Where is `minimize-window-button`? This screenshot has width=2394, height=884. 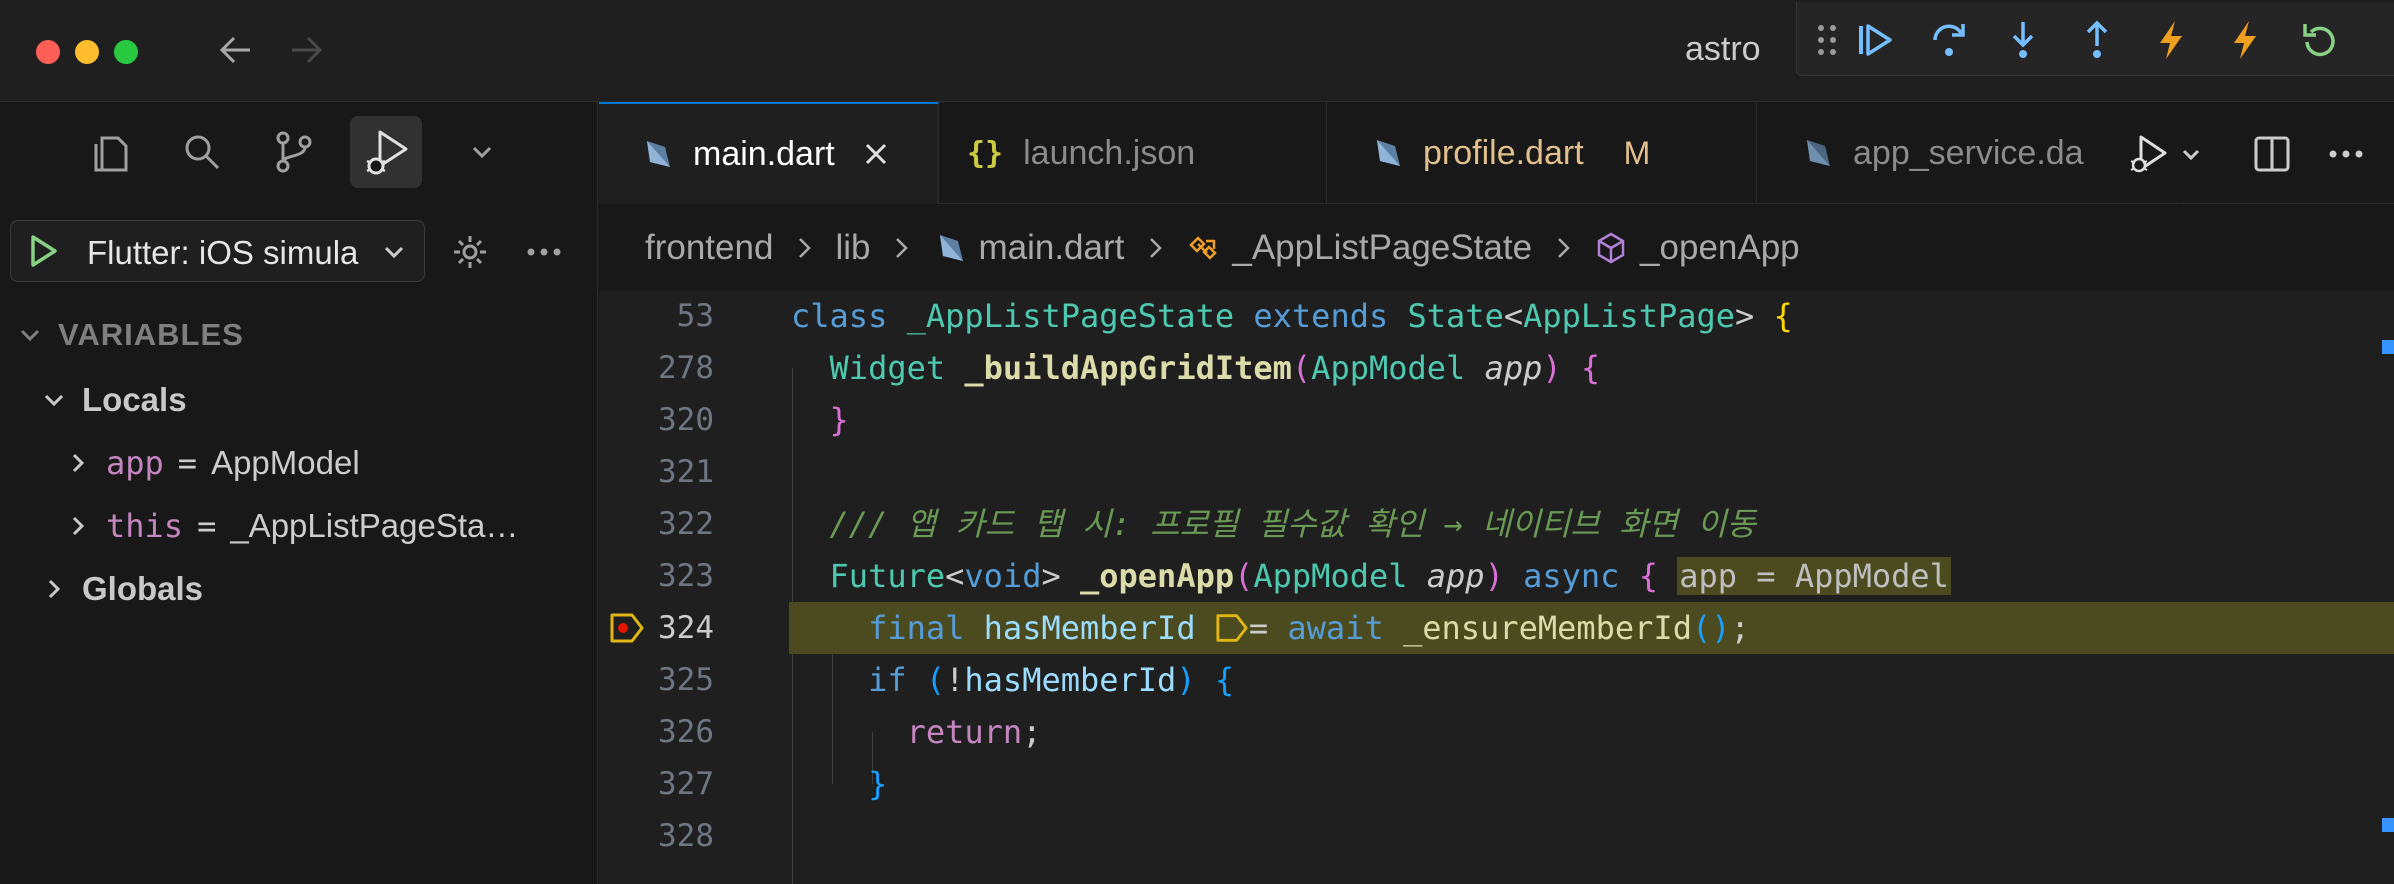 minimize-window-button is located at coordinates (87, 52).